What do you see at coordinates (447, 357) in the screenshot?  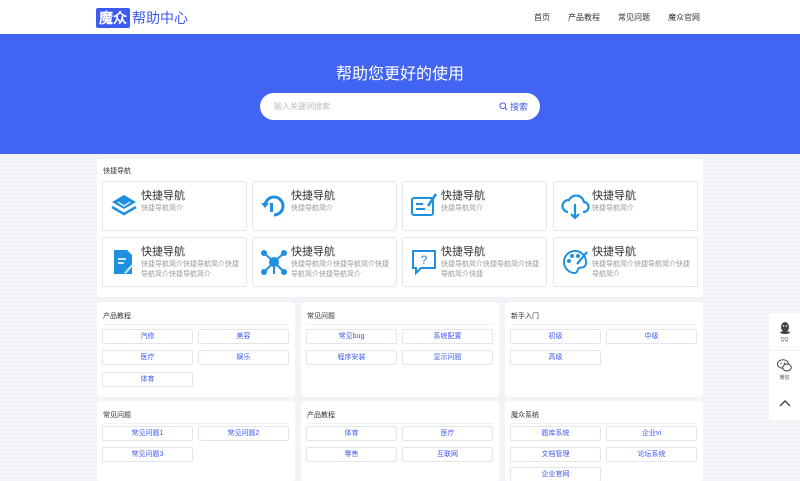 I see `category-tag: 显示问题` at bounding box center [447, 357].